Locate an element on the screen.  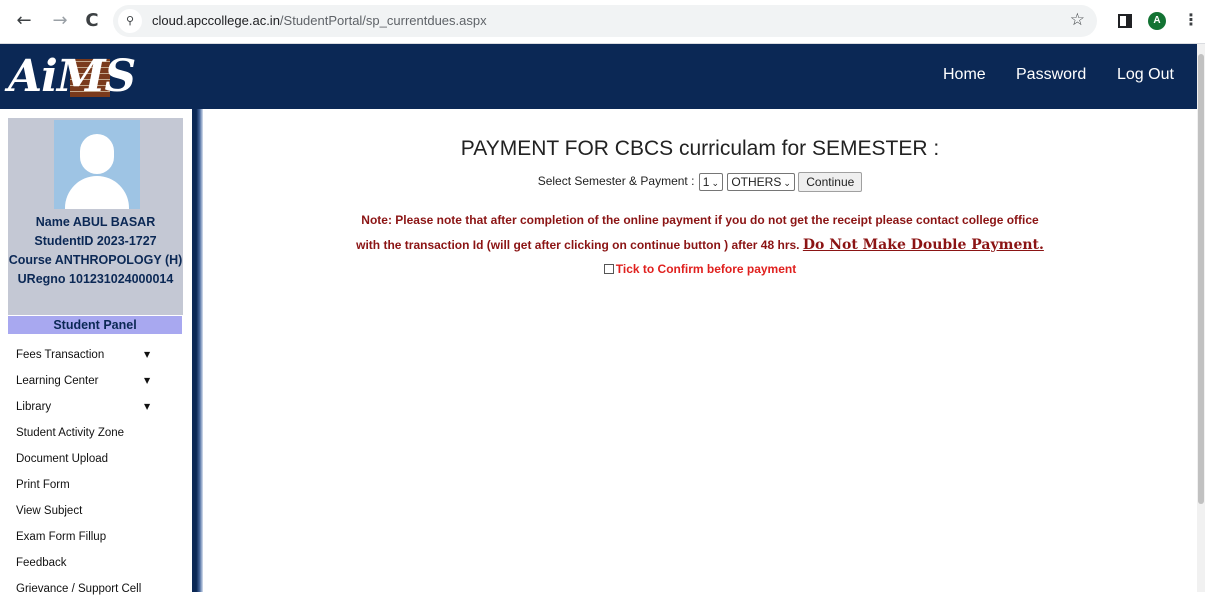
payment-type-value: OTHERS is located at coordinates (756, 182).